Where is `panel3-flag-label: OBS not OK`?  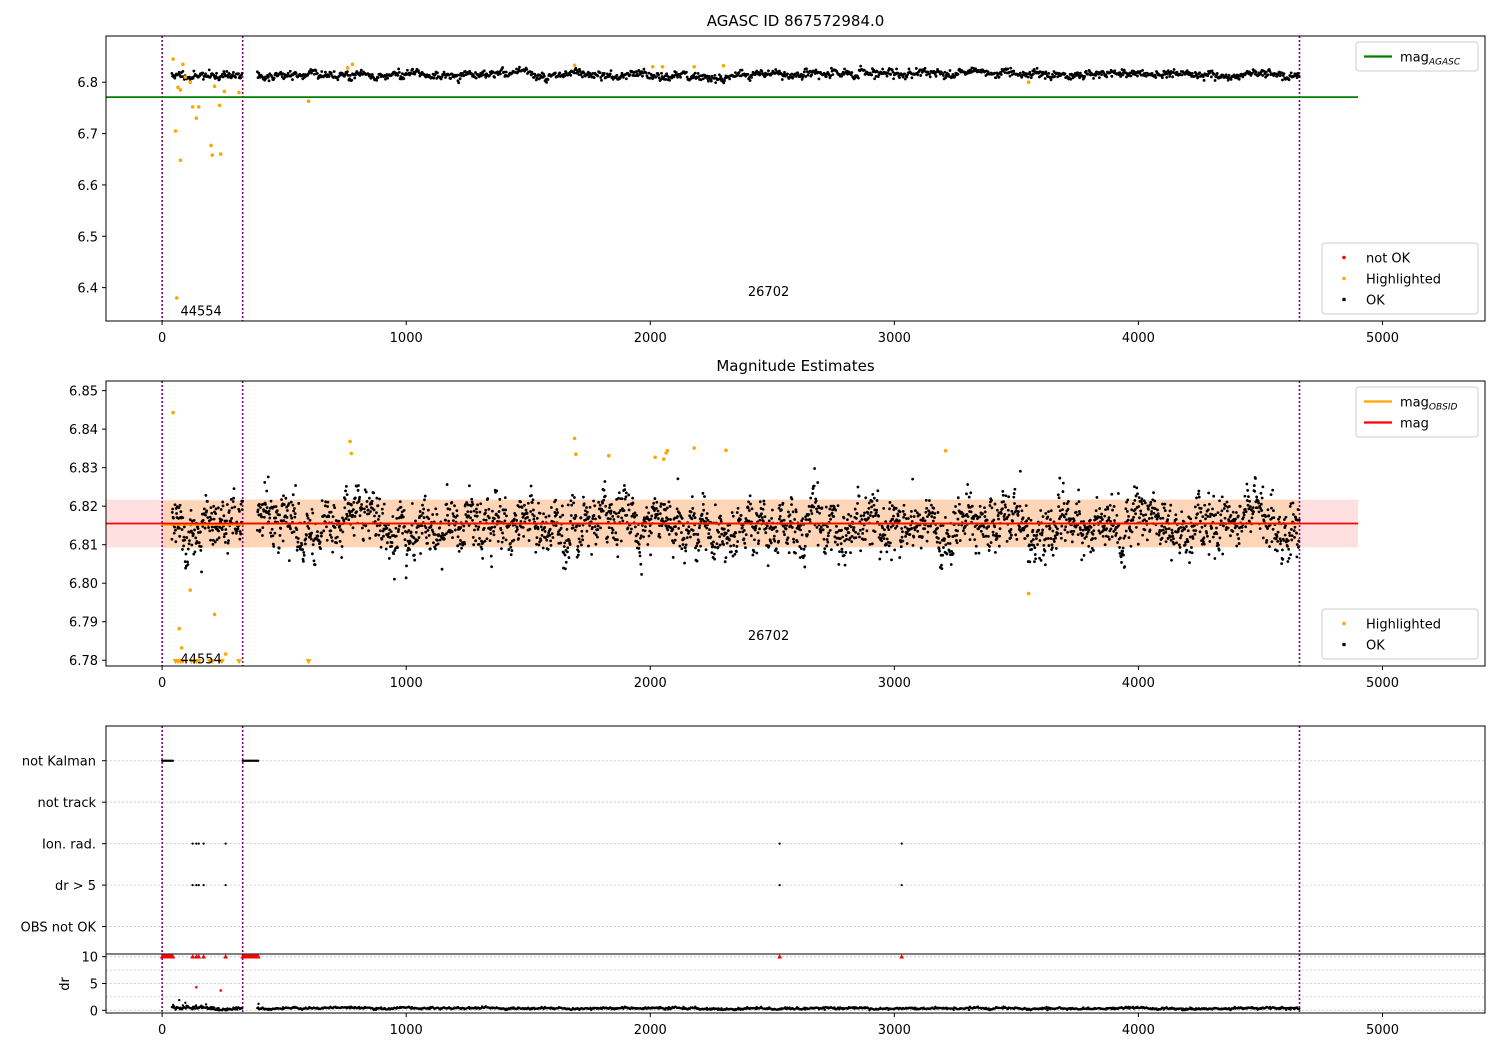 panel3-flag-label: OBS not OK is located at coordinates (59, 928).